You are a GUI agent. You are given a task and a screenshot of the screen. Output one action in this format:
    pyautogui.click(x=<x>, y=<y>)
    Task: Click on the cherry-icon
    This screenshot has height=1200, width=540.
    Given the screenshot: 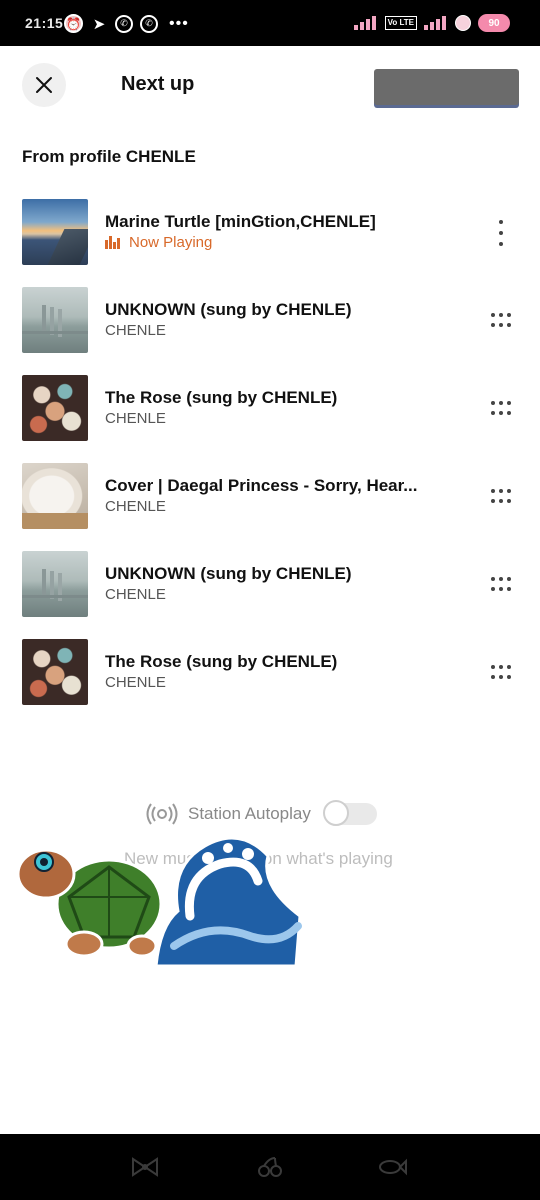 What is the action you would take?
    pyautogui.click(x=270, y=1167)
    